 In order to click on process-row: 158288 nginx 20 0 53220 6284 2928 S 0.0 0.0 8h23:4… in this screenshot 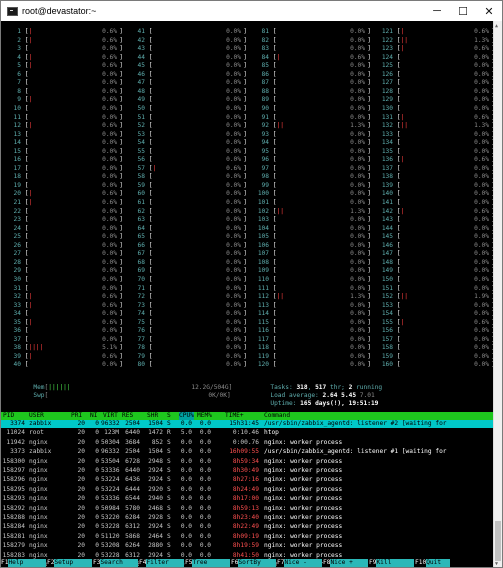, I will do `click(247, 518)`.